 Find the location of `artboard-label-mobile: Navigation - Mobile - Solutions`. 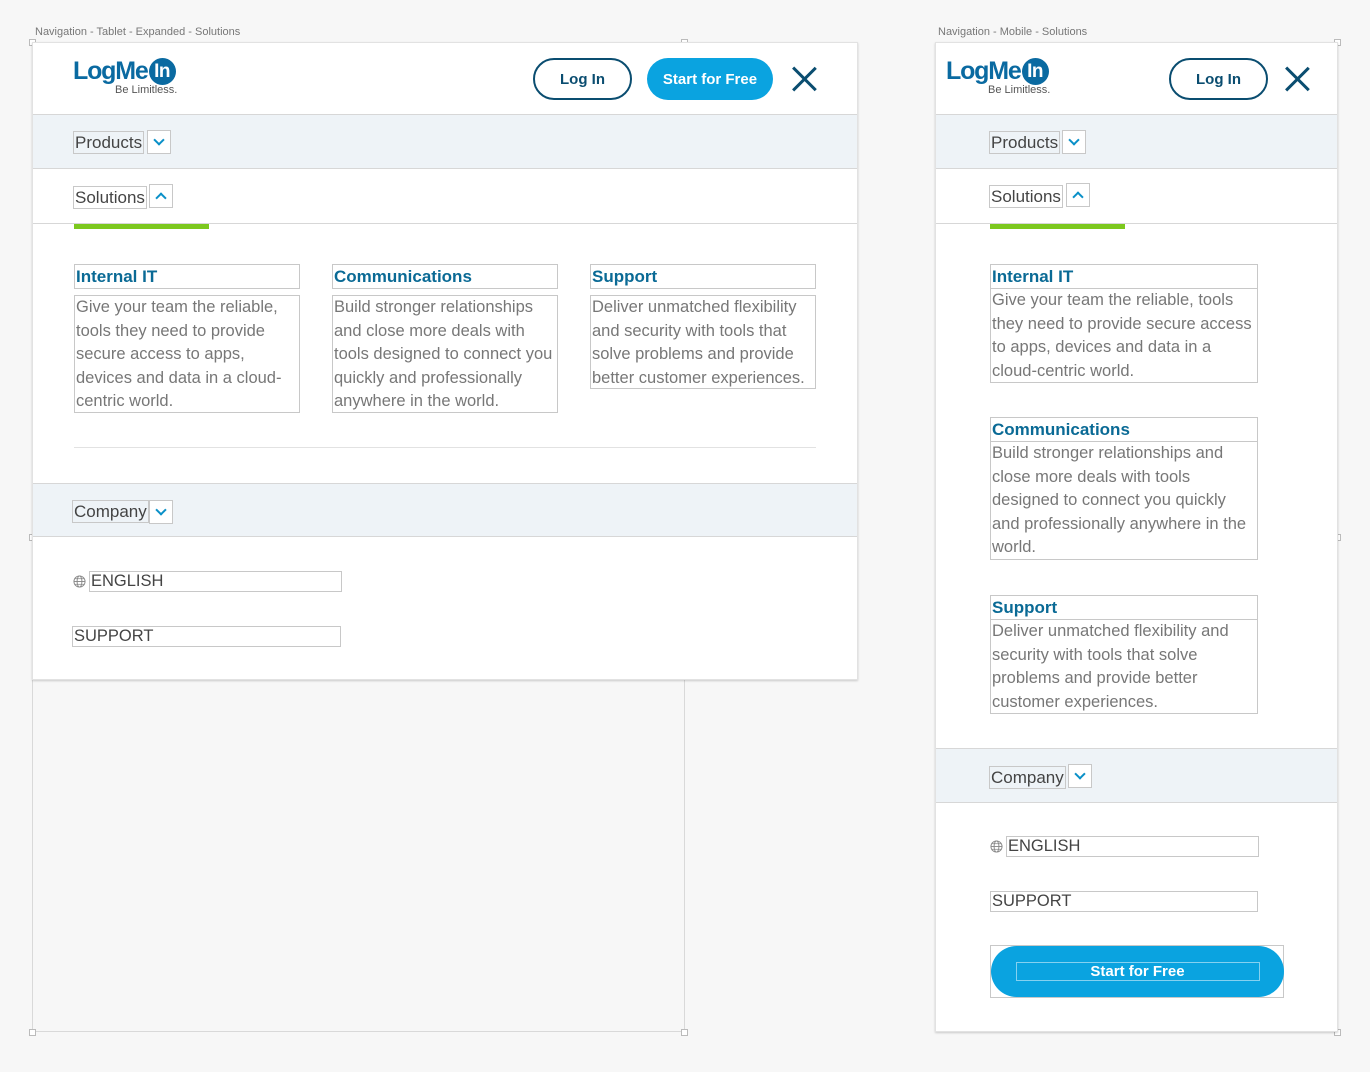

artboard-label-mobile: Navigation - Mobile - Solutions is located at coordinates (1013, 32).